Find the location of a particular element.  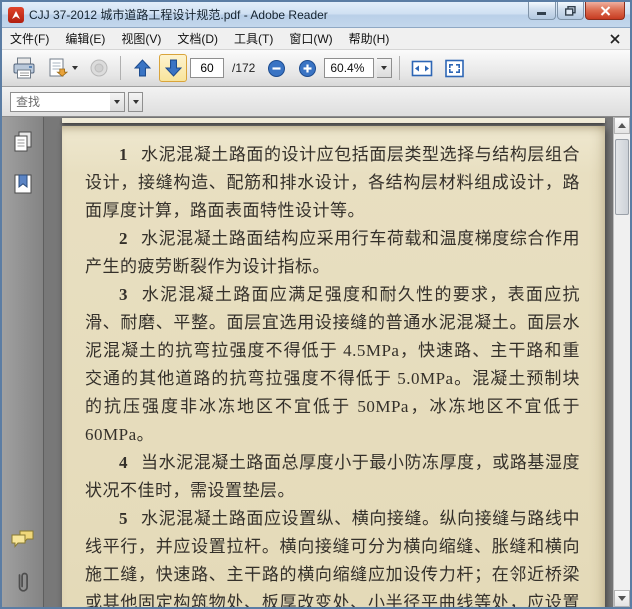

zoom-in-icon is located at coordinates (307, 68).